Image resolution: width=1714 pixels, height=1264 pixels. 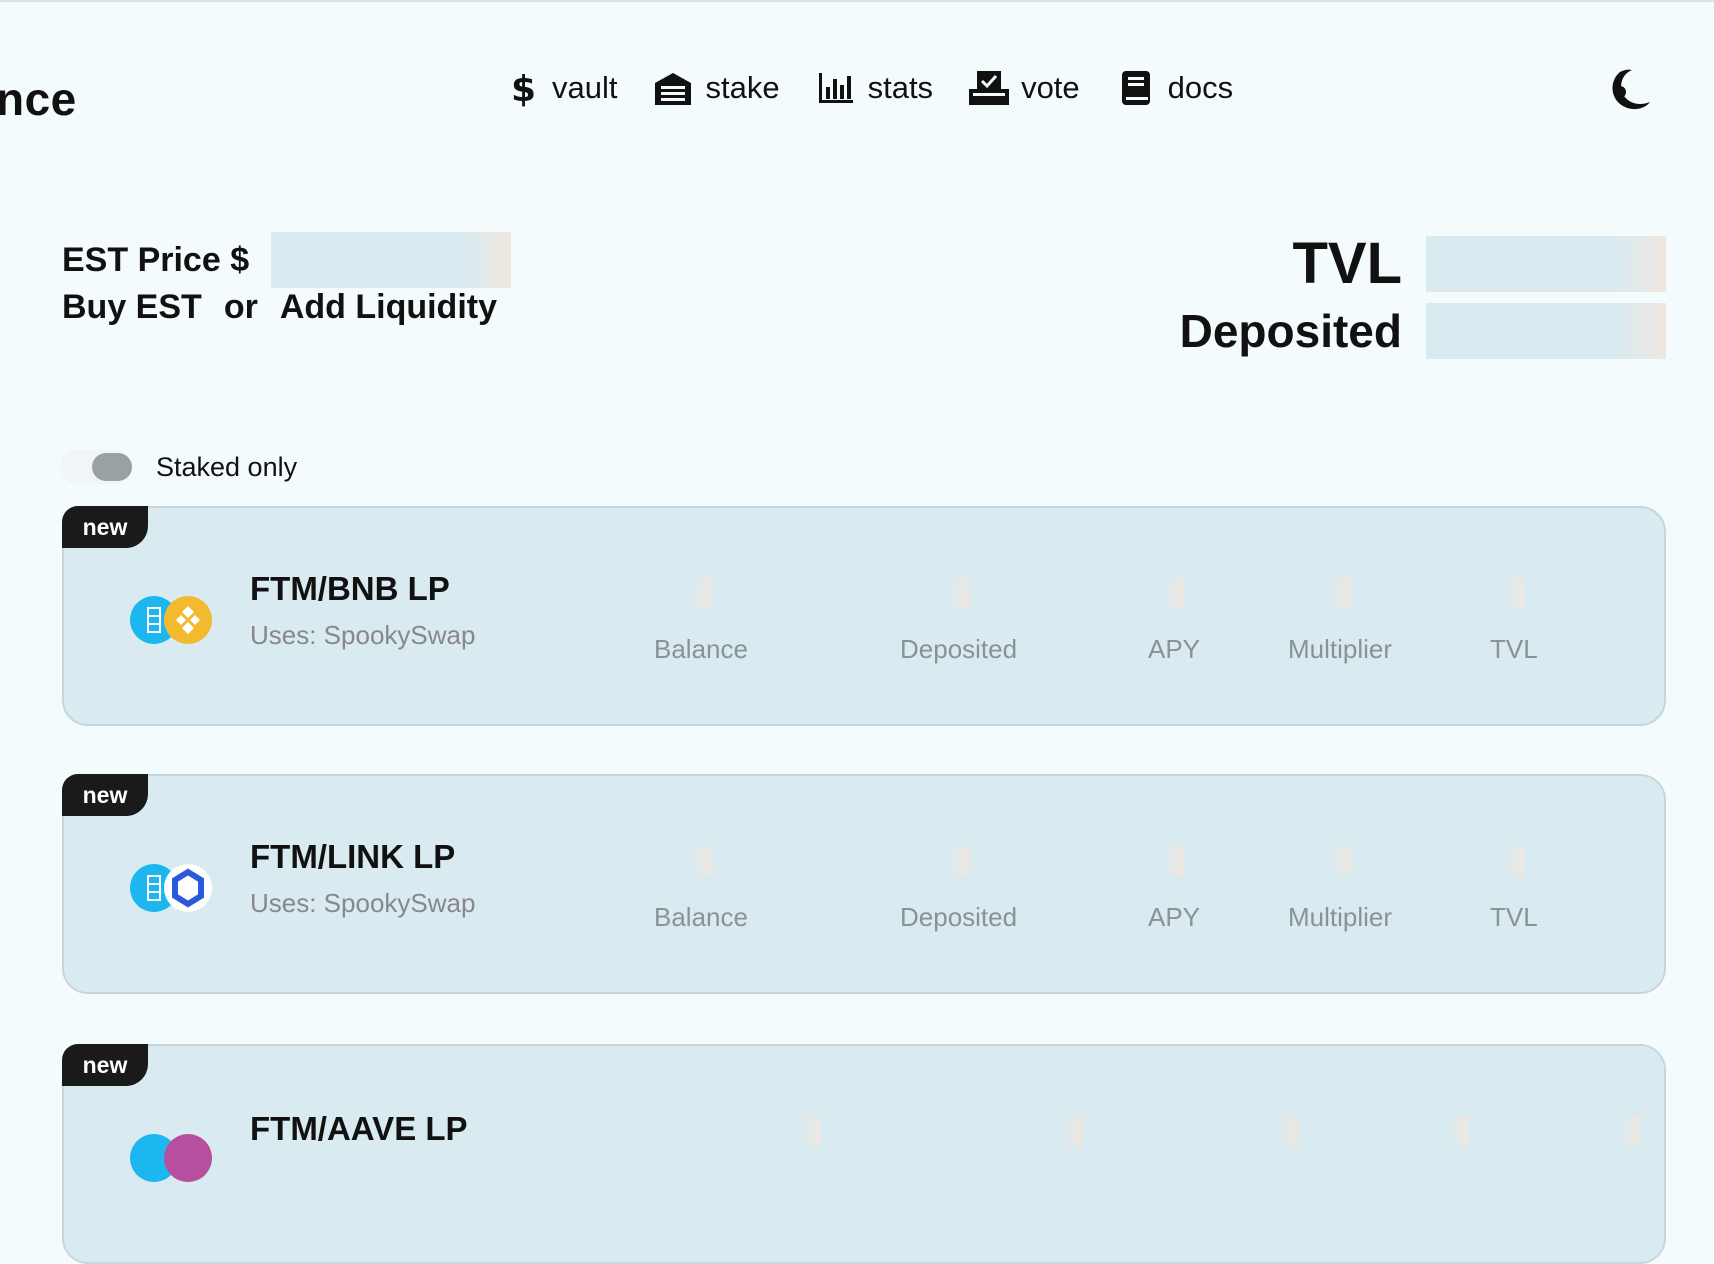 What do you see at coordinates (585, 87) in the screenshot?
I see `nav-vault-label: vault` at bounding box center [585, 87].